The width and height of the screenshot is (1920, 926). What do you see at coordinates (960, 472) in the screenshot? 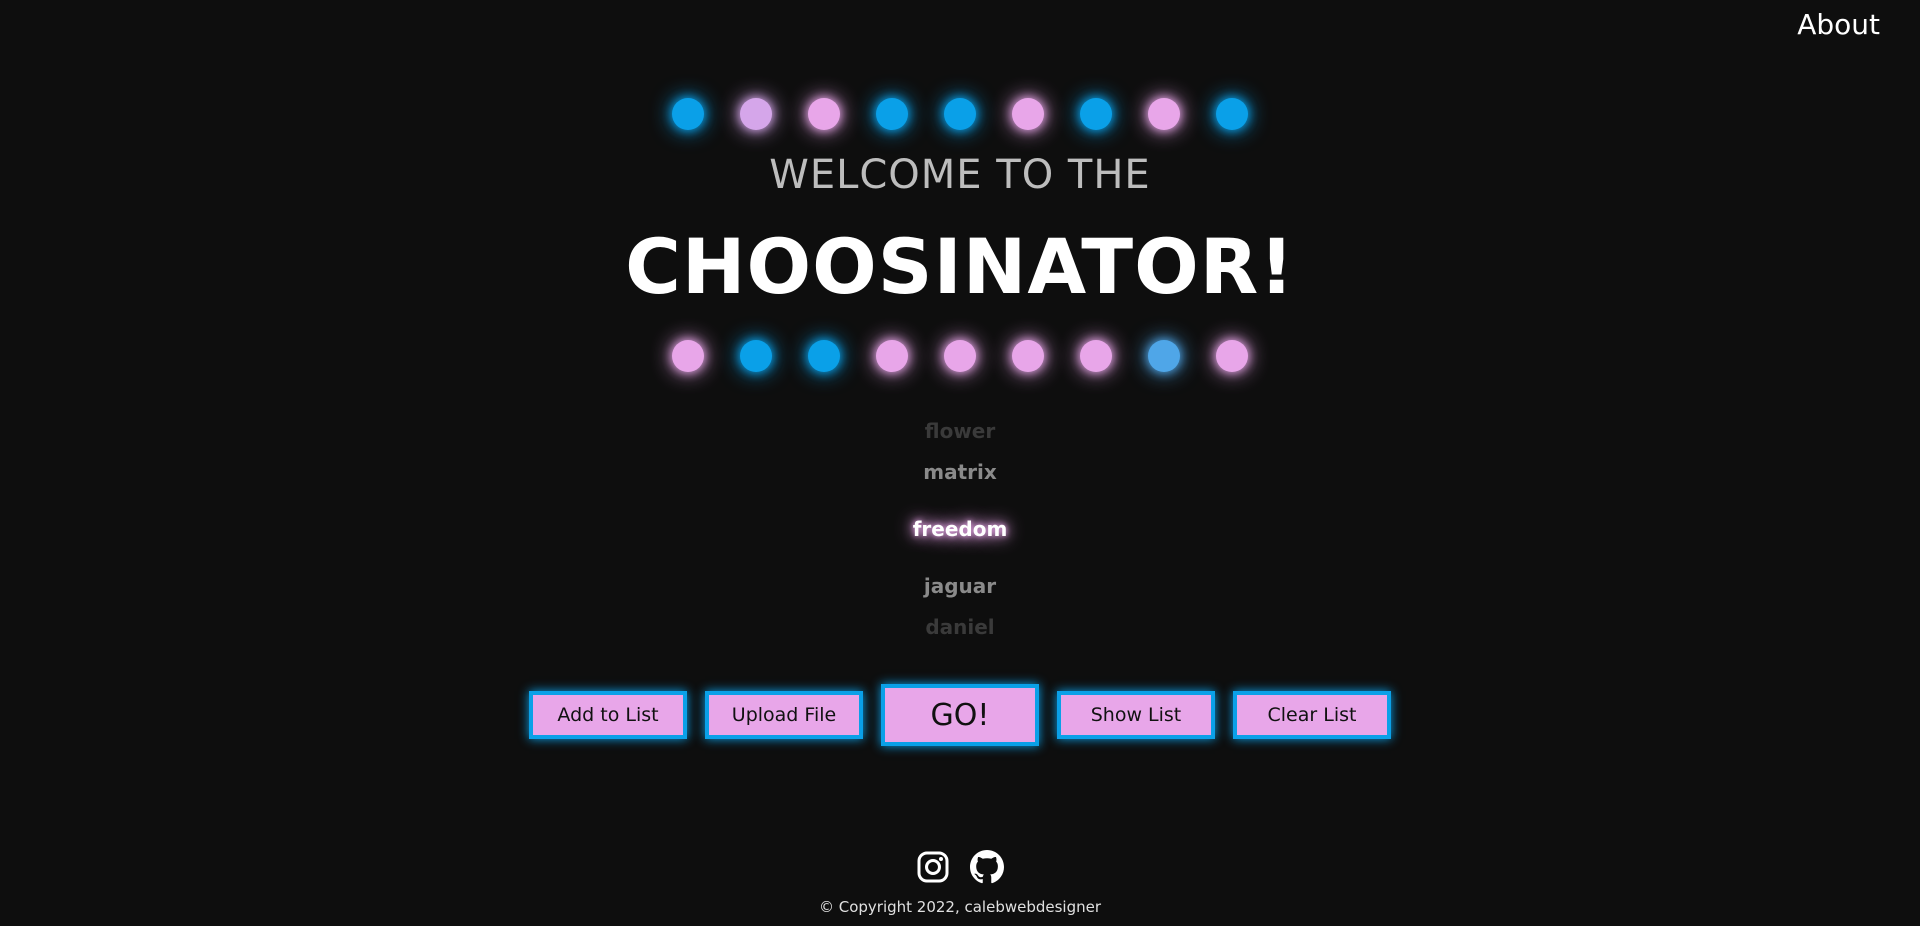
I see `wheel-item-near-top: matrix` at bounding box center [960, 472].